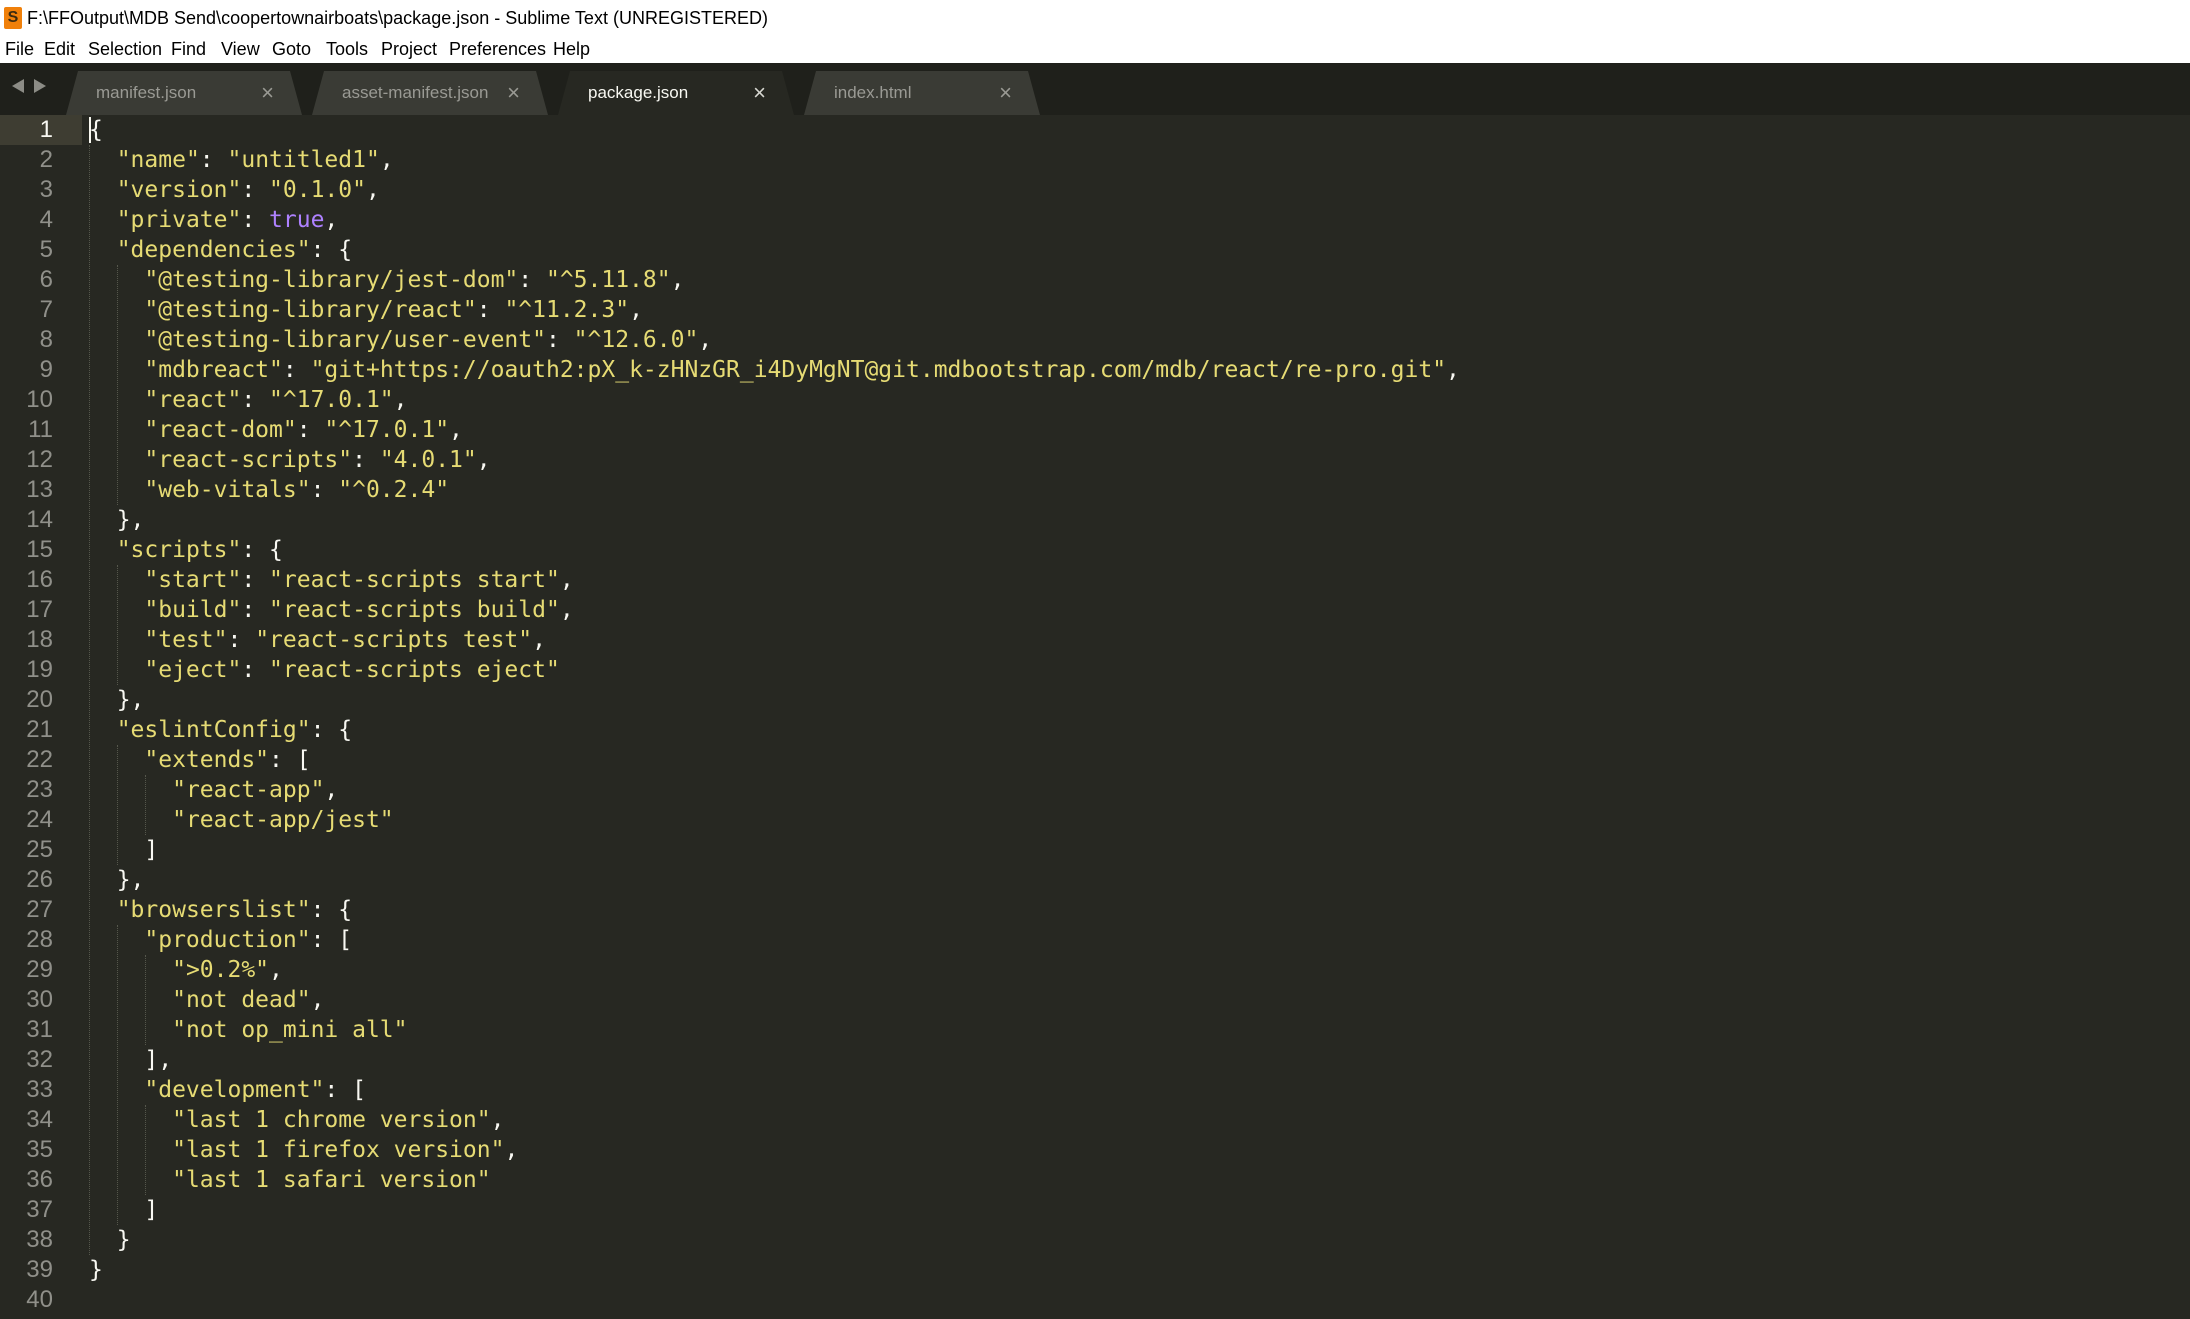 This screenshot has height=1319, width=2190. Describe the element at coordinates (276, 430) in the screenshot. I see `code-line: "react-dom": "^17.0.1",` at that location.